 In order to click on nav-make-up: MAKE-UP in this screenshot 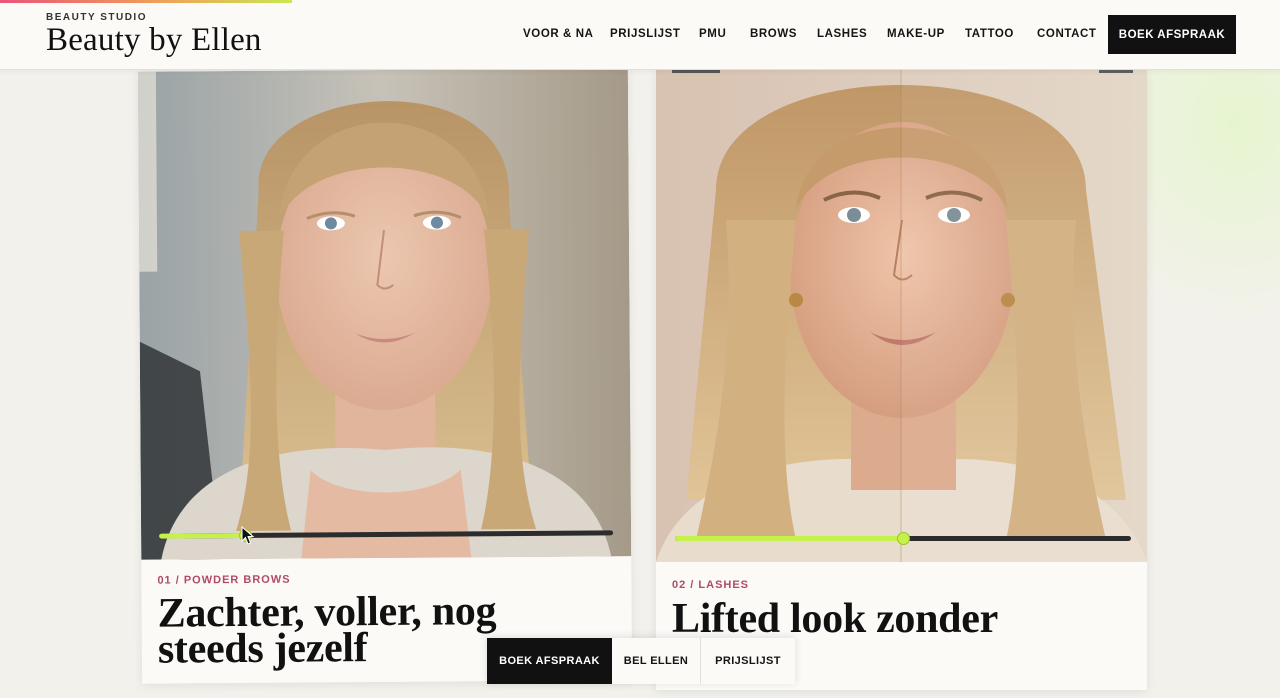, I will do `click(916, 34)`.